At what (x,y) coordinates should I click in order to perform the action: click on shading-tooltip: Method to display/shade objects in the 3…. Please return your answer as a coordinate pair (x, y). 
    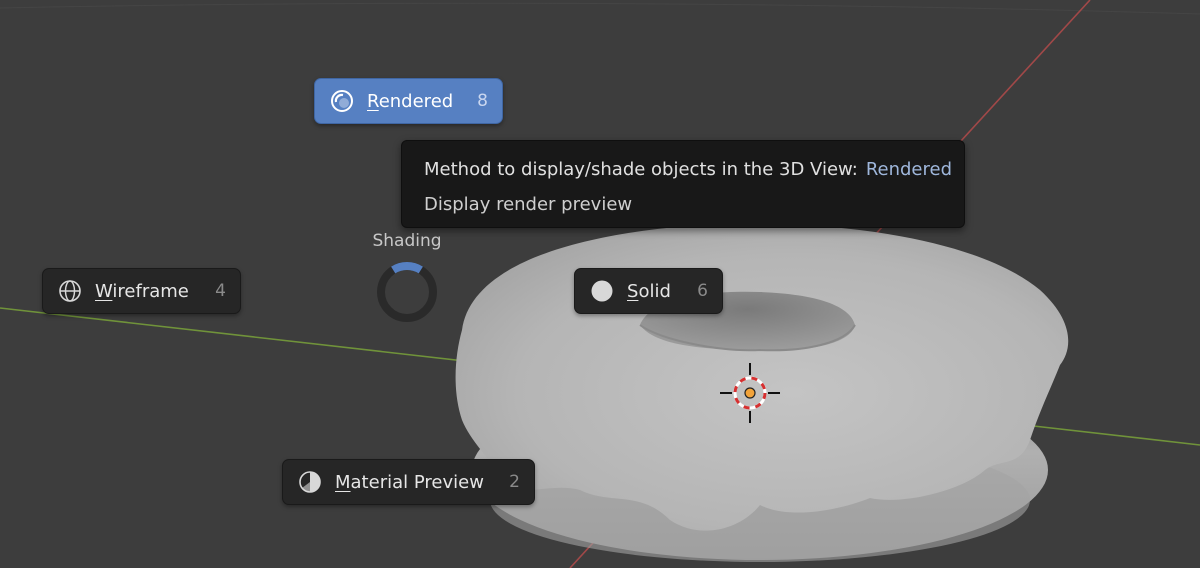
    Looking at the image, I should click on (683, 184).